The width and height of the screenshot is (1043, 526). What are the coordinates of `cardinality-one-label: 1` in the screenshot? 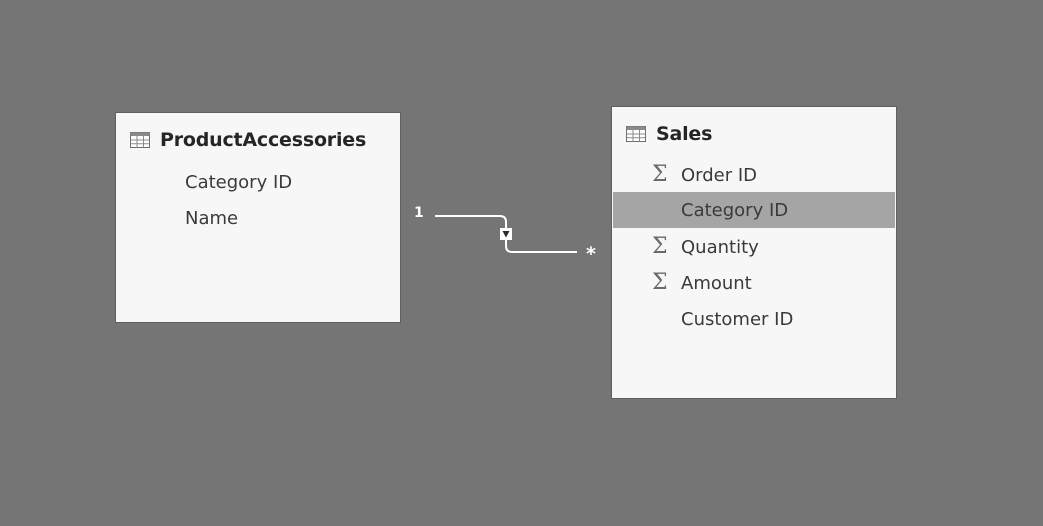 It's located at (419, 213).